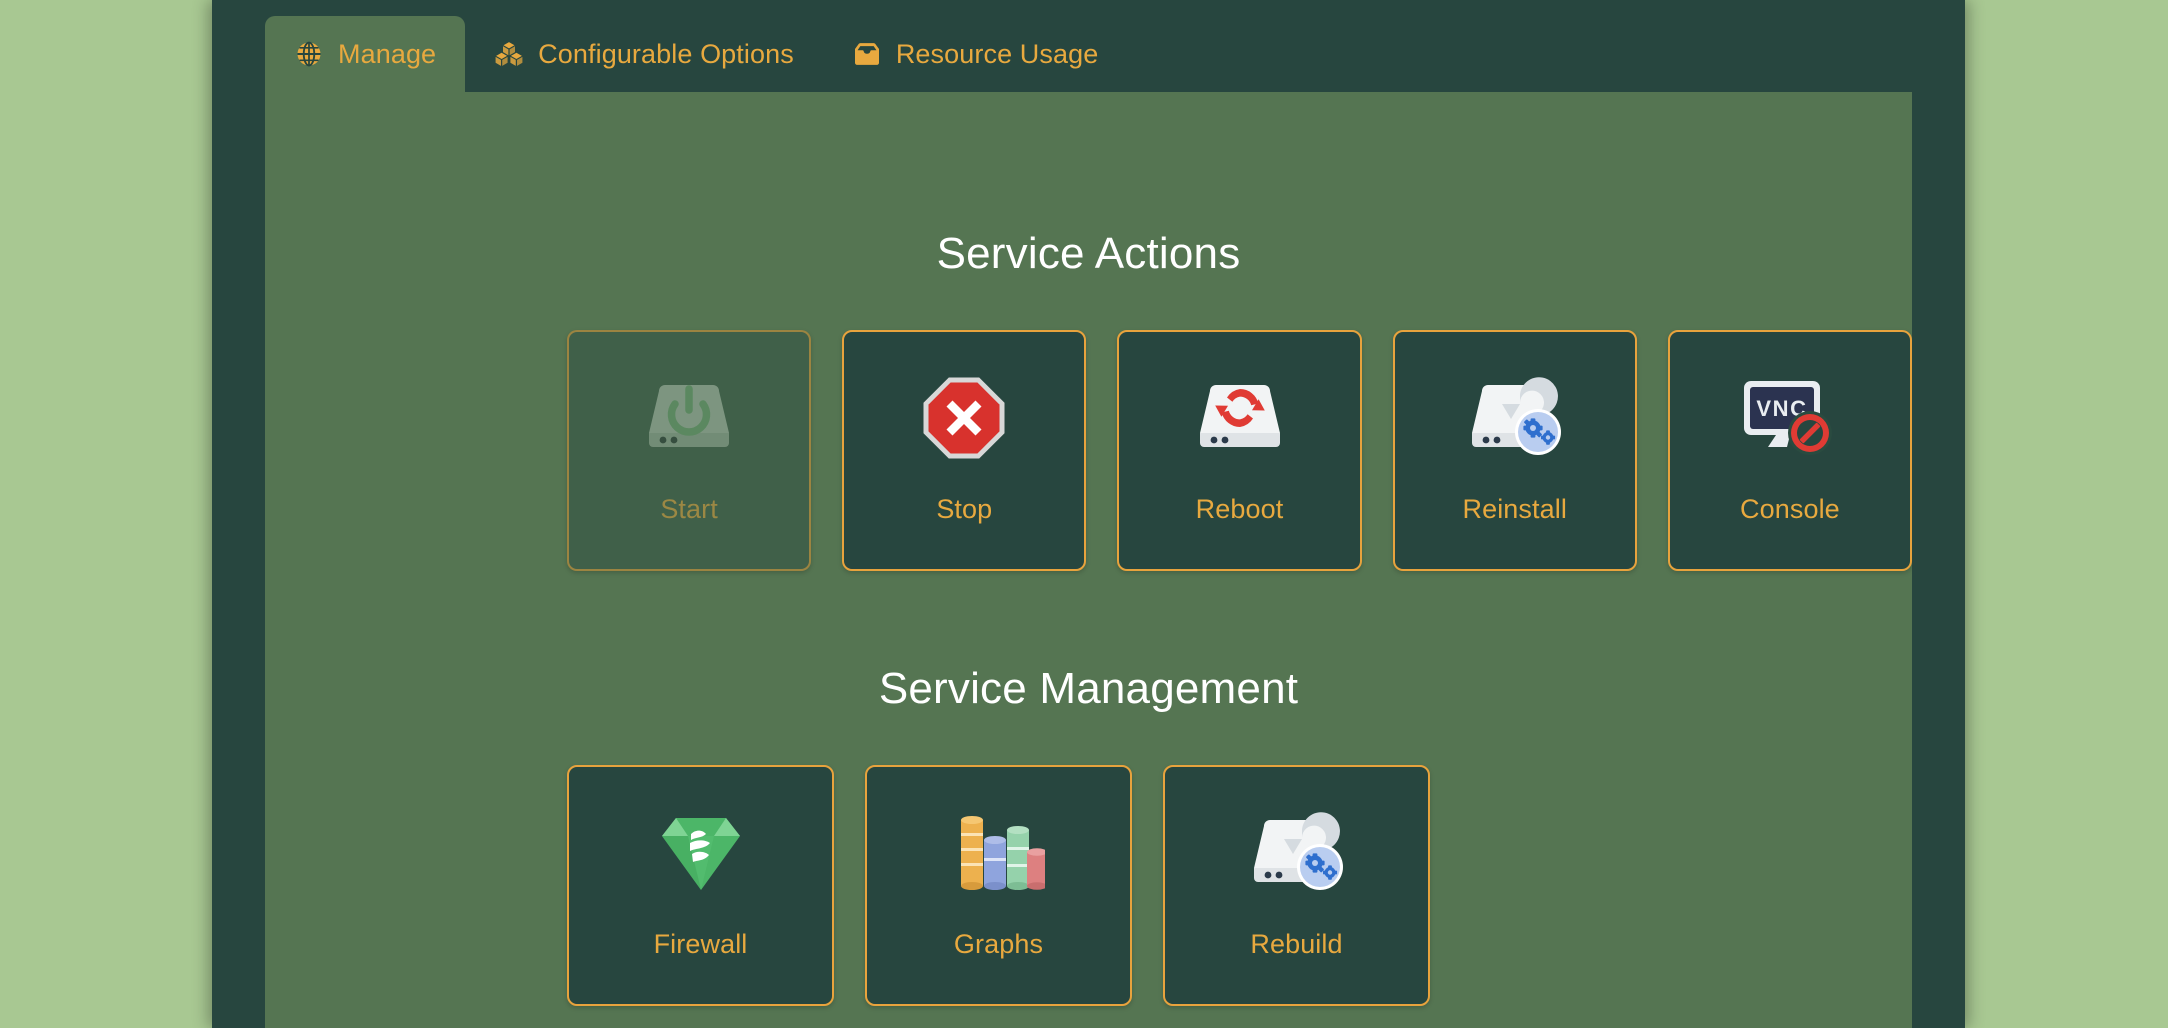  I want to click on card-reinstall: Reinstall, so click(1514, 450).